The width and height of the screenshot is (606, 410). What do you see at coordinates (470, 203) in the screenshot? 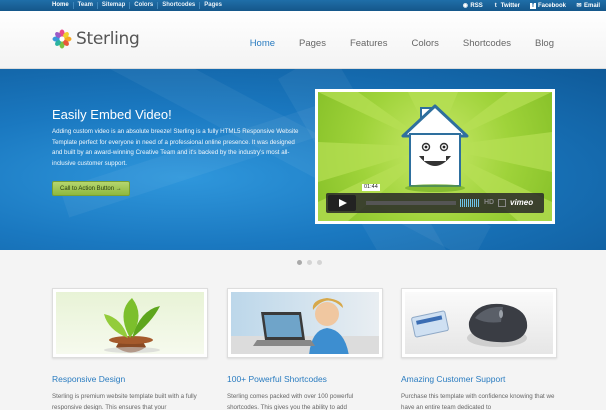
I see `volume-icon` at bounding box center [470, 203].